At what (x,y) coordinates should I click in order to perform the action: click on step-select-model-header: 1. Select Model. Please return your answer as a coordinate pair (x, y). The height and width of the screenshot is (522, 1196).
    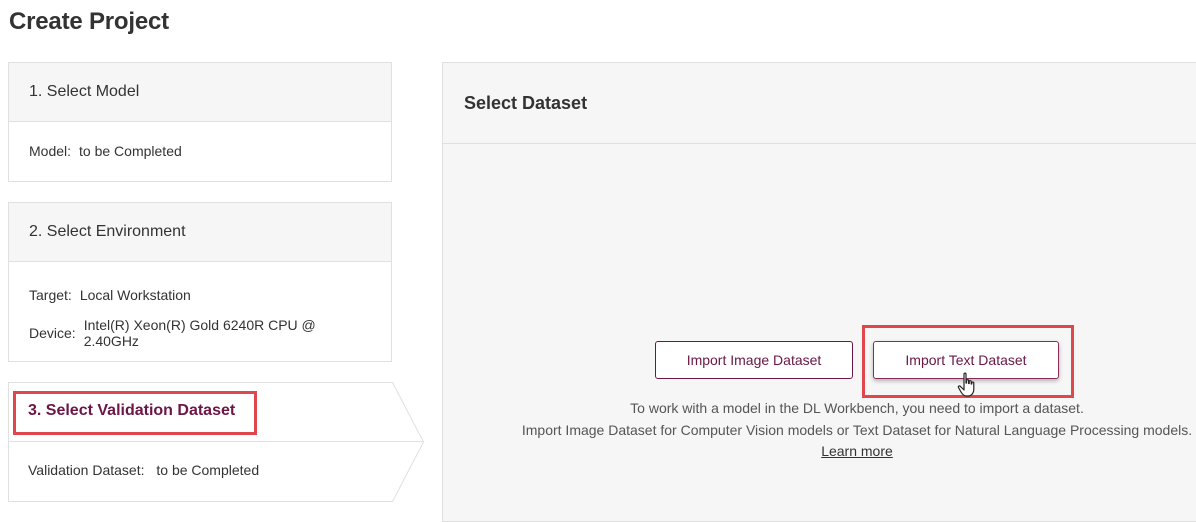
    Looking at the image, I should click on (200, 92).